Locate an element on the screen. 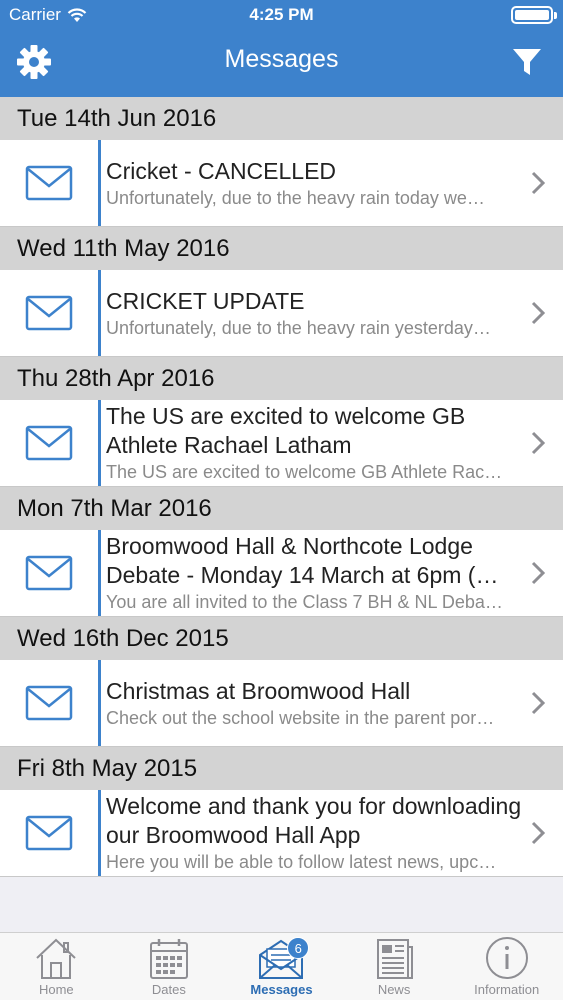 The width and height of the screenshot is (563, 1000). status-bar: Carrier 4:25 PM is located at coordinates (281, 15).